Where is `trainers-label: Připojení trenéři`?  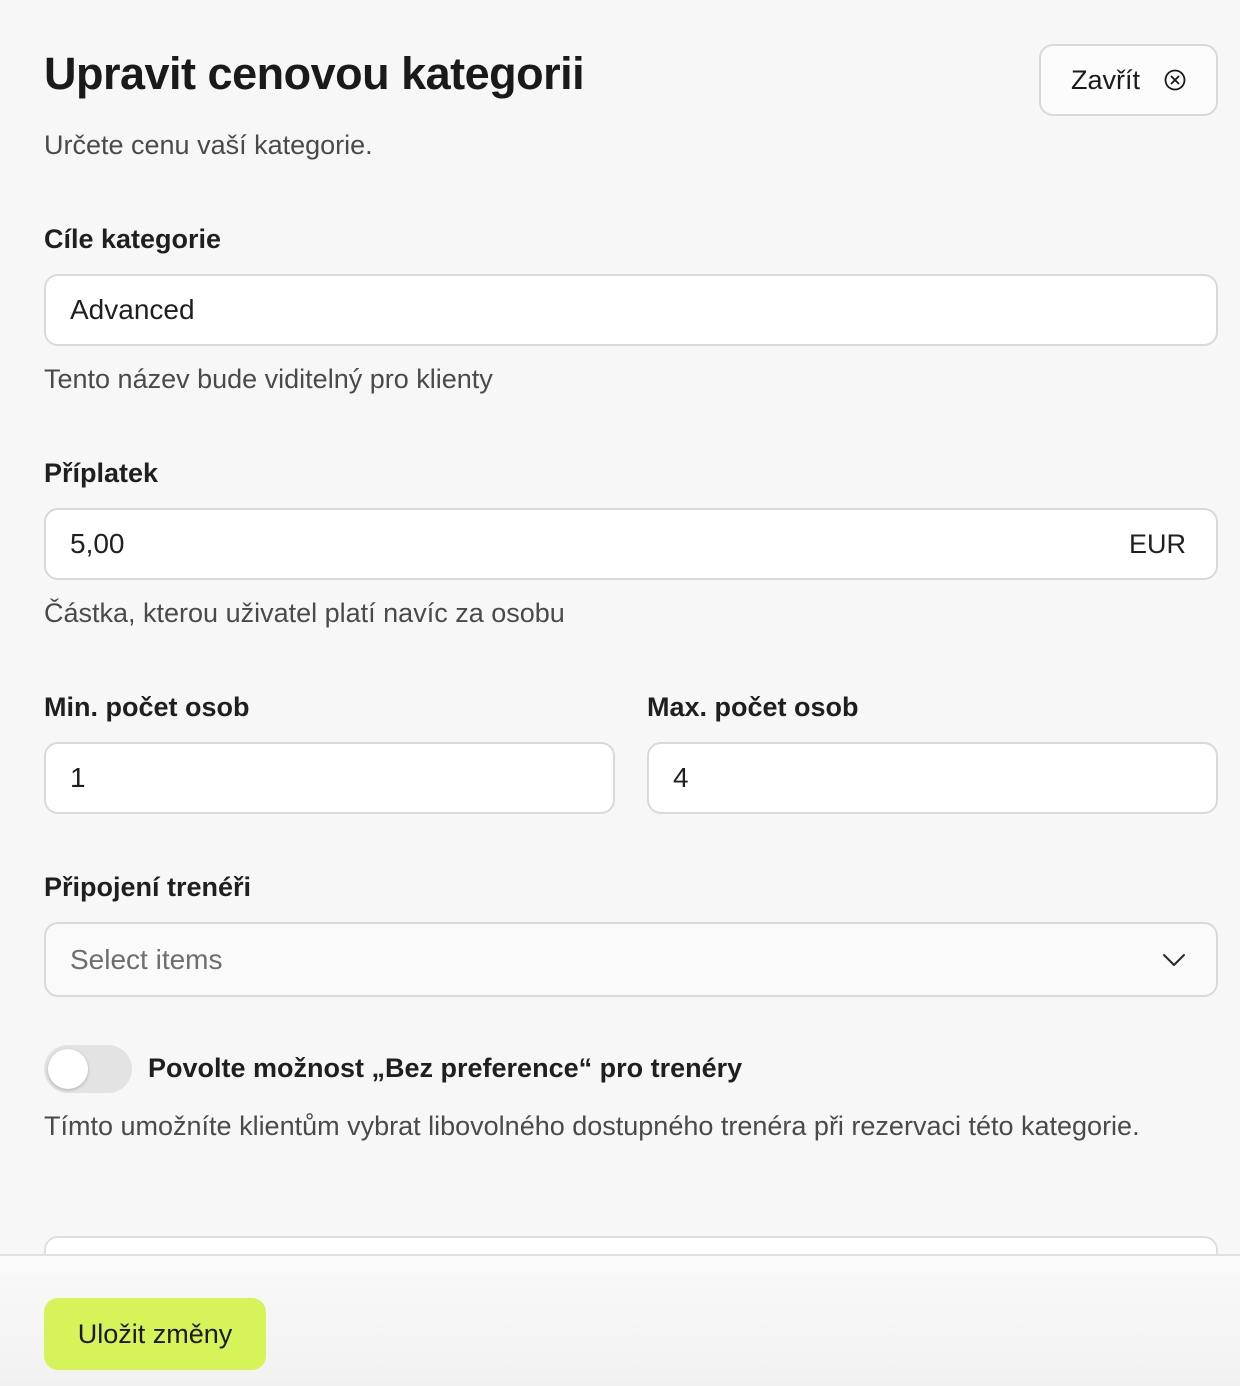 trainers-label: Připojení trenéři is located at coordinates (148, 887).